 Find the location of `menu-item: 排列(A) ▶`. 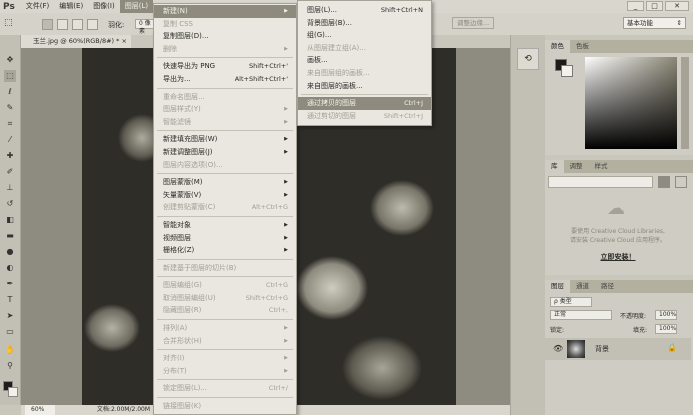

menu-item: 排列(A) ▶ is located at coordinates (225, 328).